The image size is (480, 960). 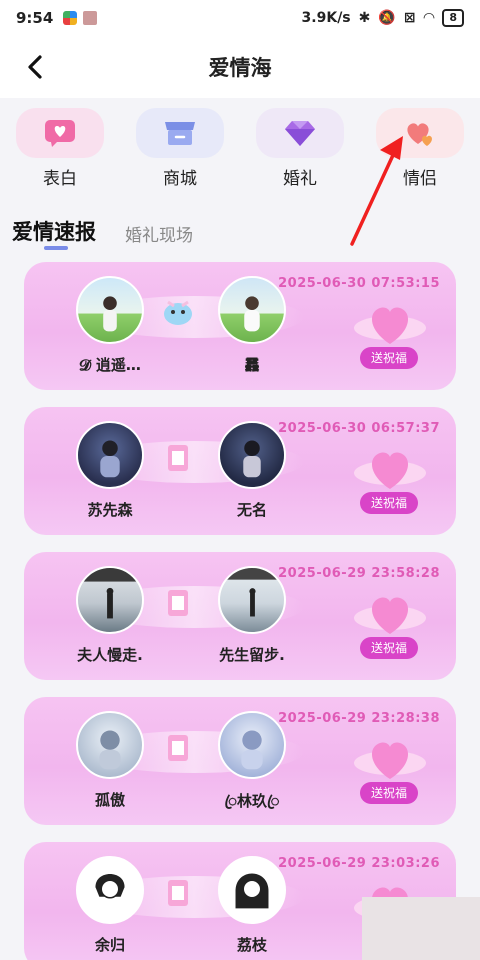 I want to click on love-news-card: 苏先森 无名 2025-06-30 06:57:37 送祝福, so click(x=240, y=471).